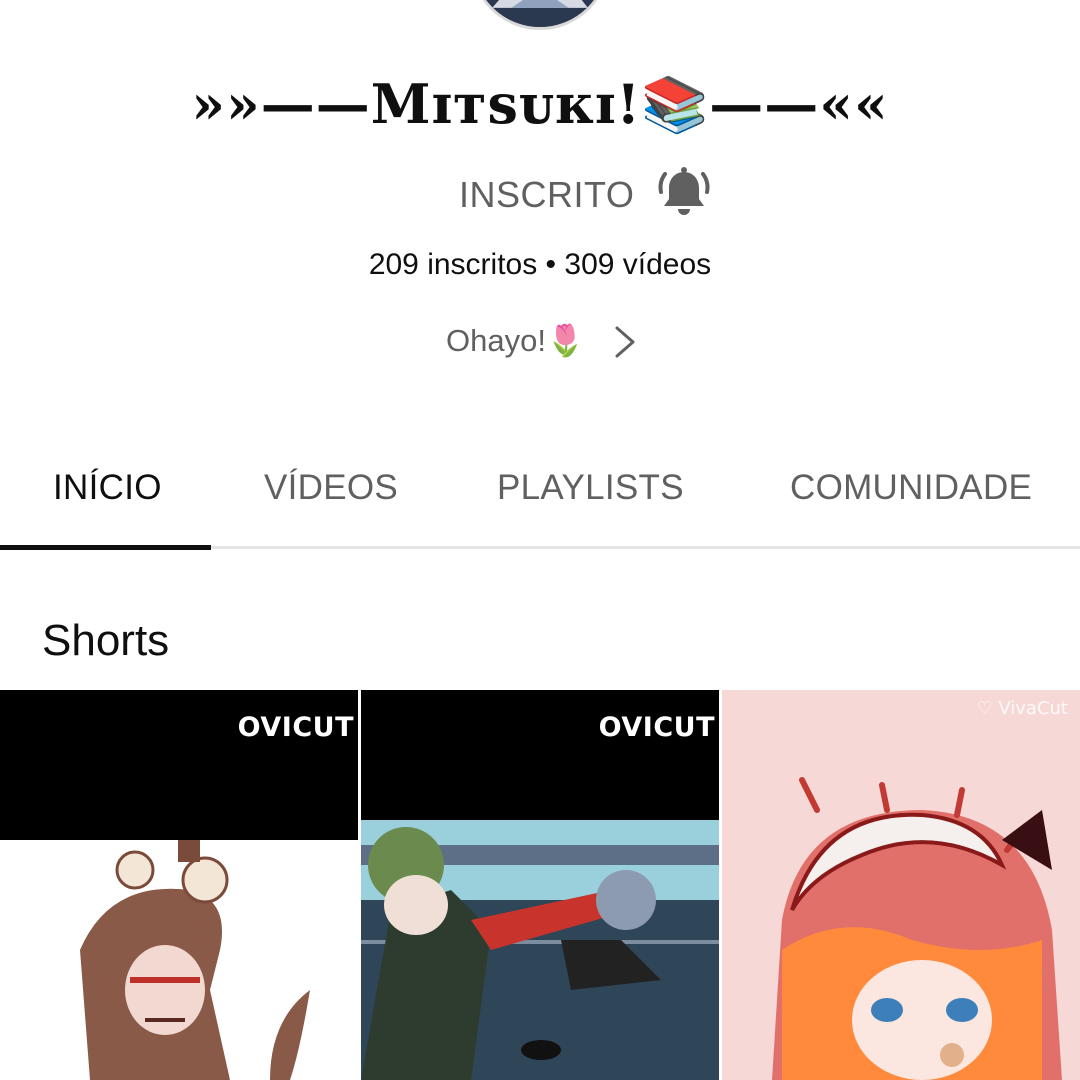  I want to click on channel-stats: 209 inscritos • 309 vídeos, so click(540, 264).